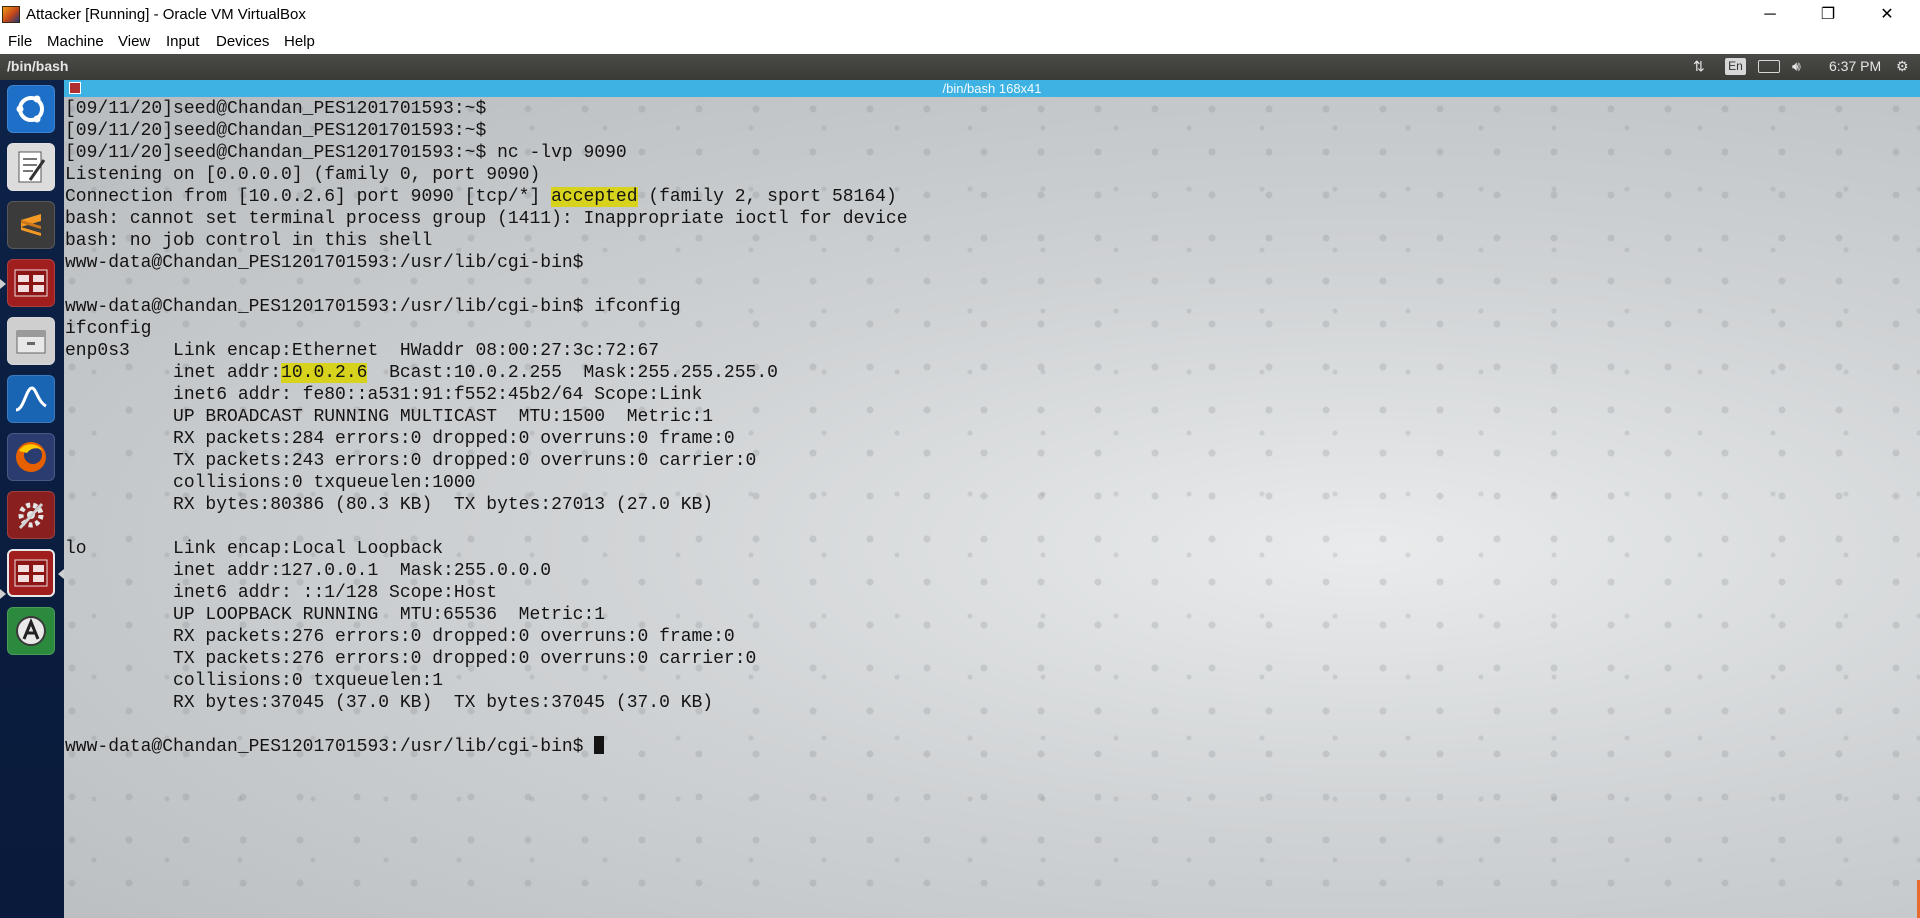  Describe the element at coordinates (134, 41) in the screenshot. I see `menu-view: View` at that location.